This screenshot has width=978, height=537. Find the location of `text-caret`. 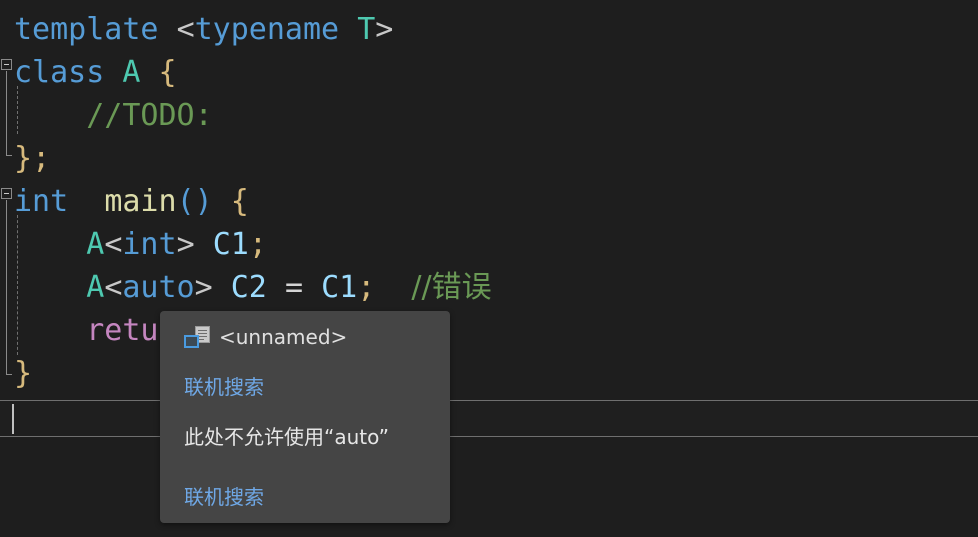

text-caret is located at coordinates (13, 419).